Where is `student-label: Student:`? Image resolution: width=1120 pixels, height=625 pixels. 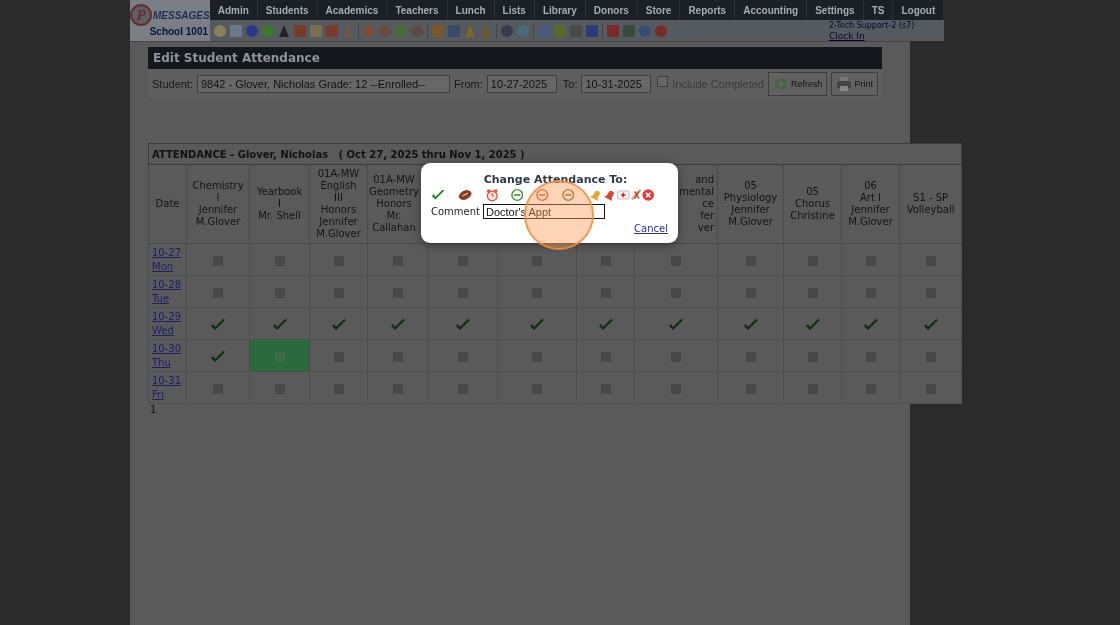
student-label: Student: is located at coordinates (172, 84).